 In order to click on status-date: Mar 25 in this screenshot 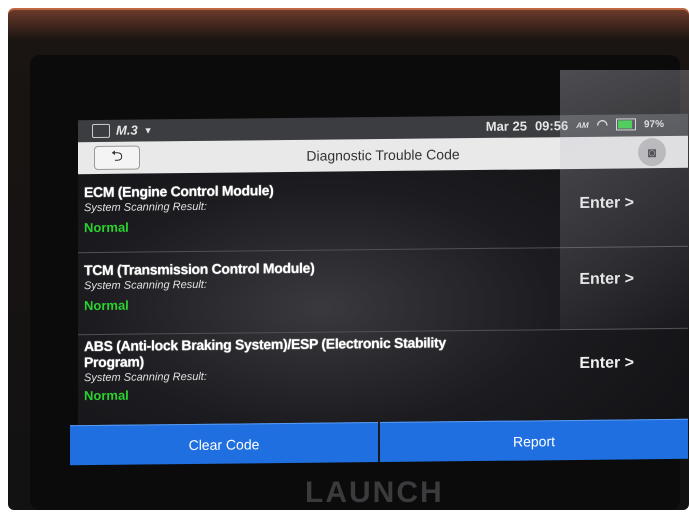, I will do `click(506, 125)`.